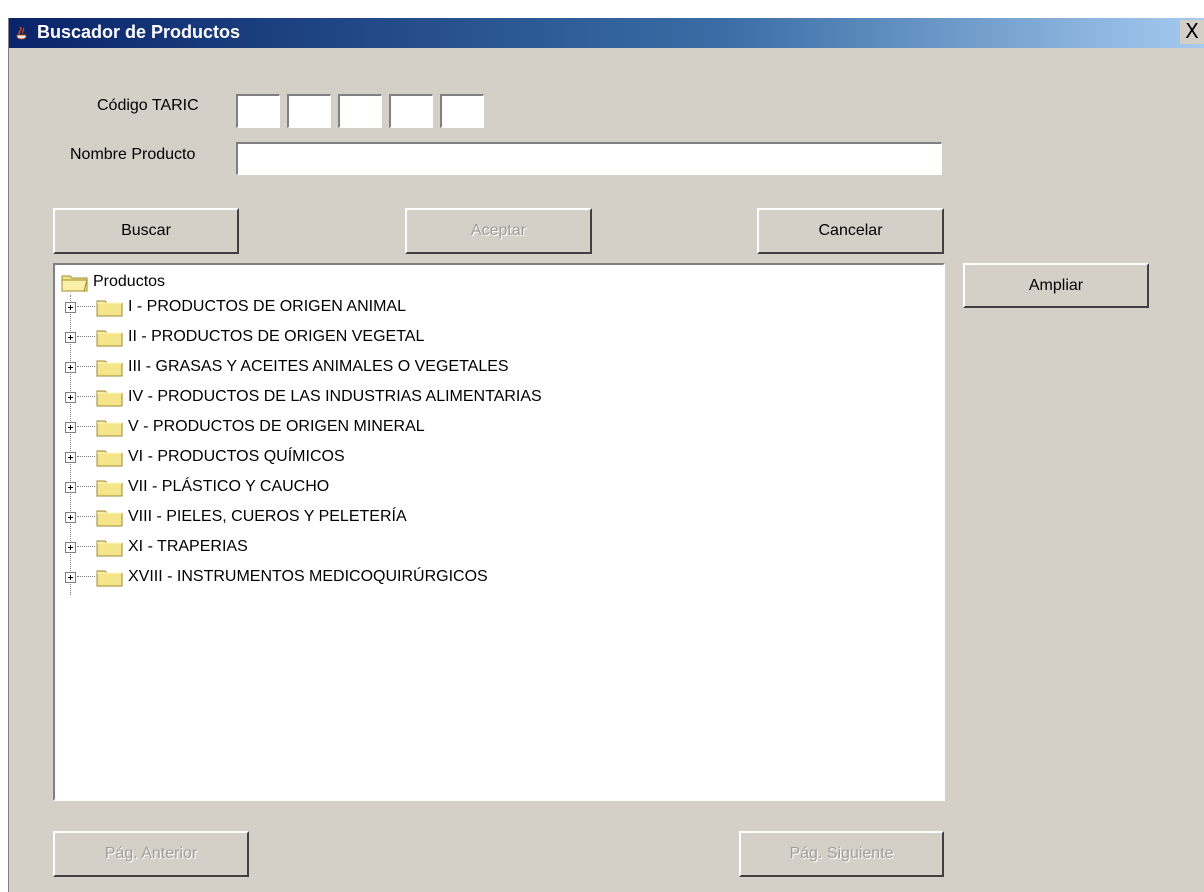  Describe the element at coordinates (74, 283) in the screenshot. I see `open-folder-icon` at that location.